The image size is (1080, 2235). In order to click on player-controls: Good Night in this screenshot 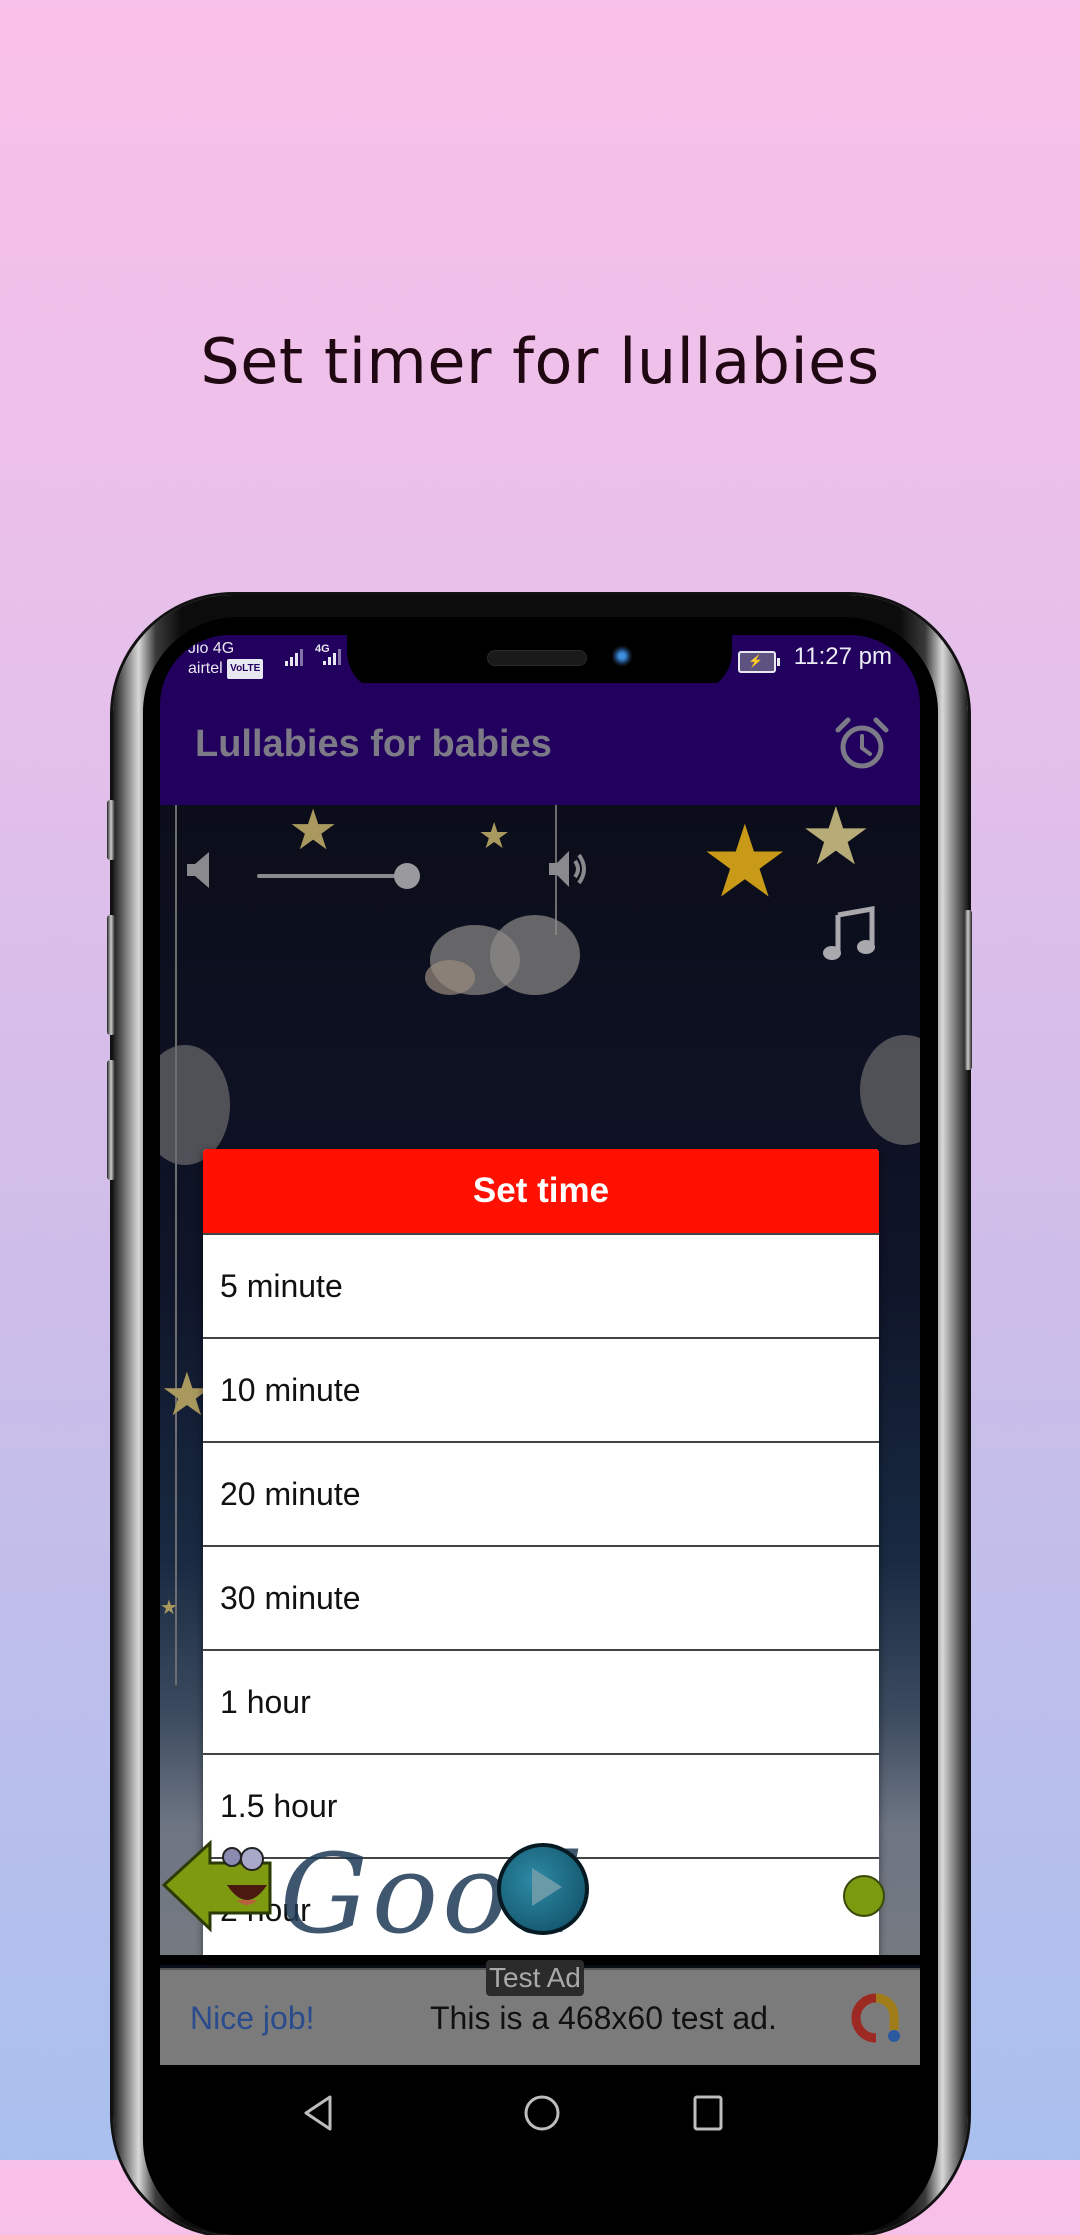, I will do `click(540, 1945)`.